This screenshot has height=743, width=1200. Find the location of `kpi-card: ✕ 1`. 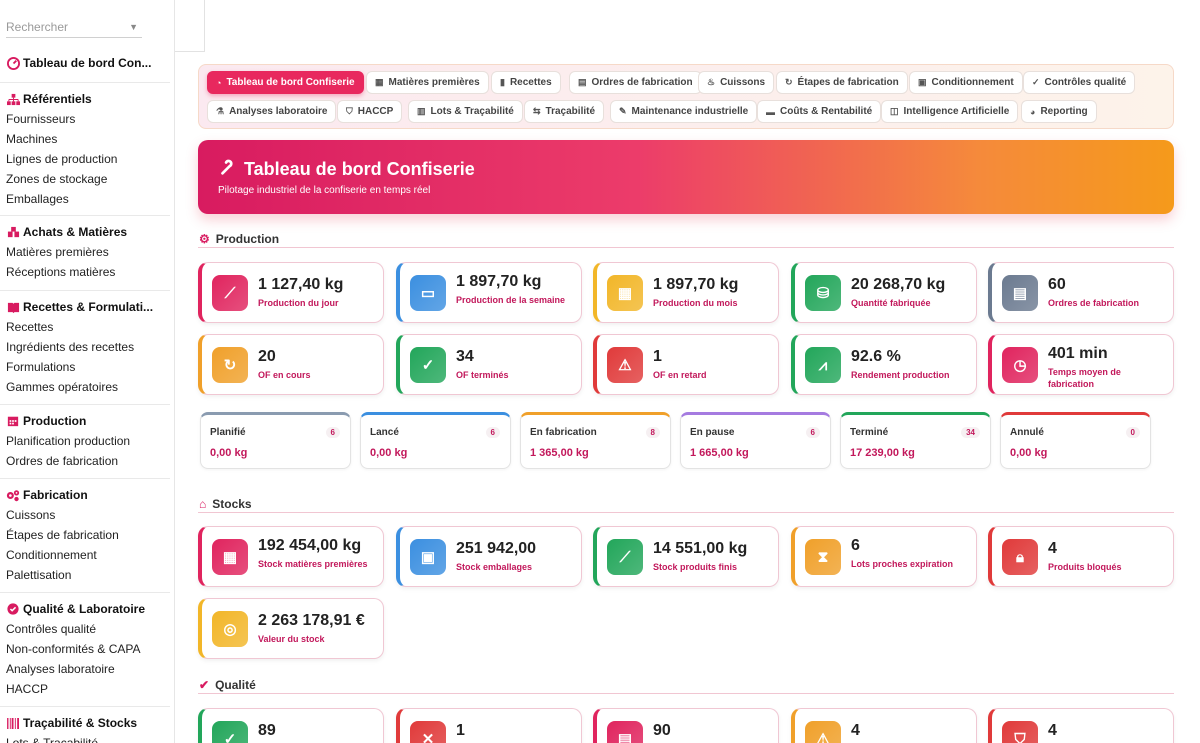

kpi-card: ✕ 1 is located at coordinates (489, 725).